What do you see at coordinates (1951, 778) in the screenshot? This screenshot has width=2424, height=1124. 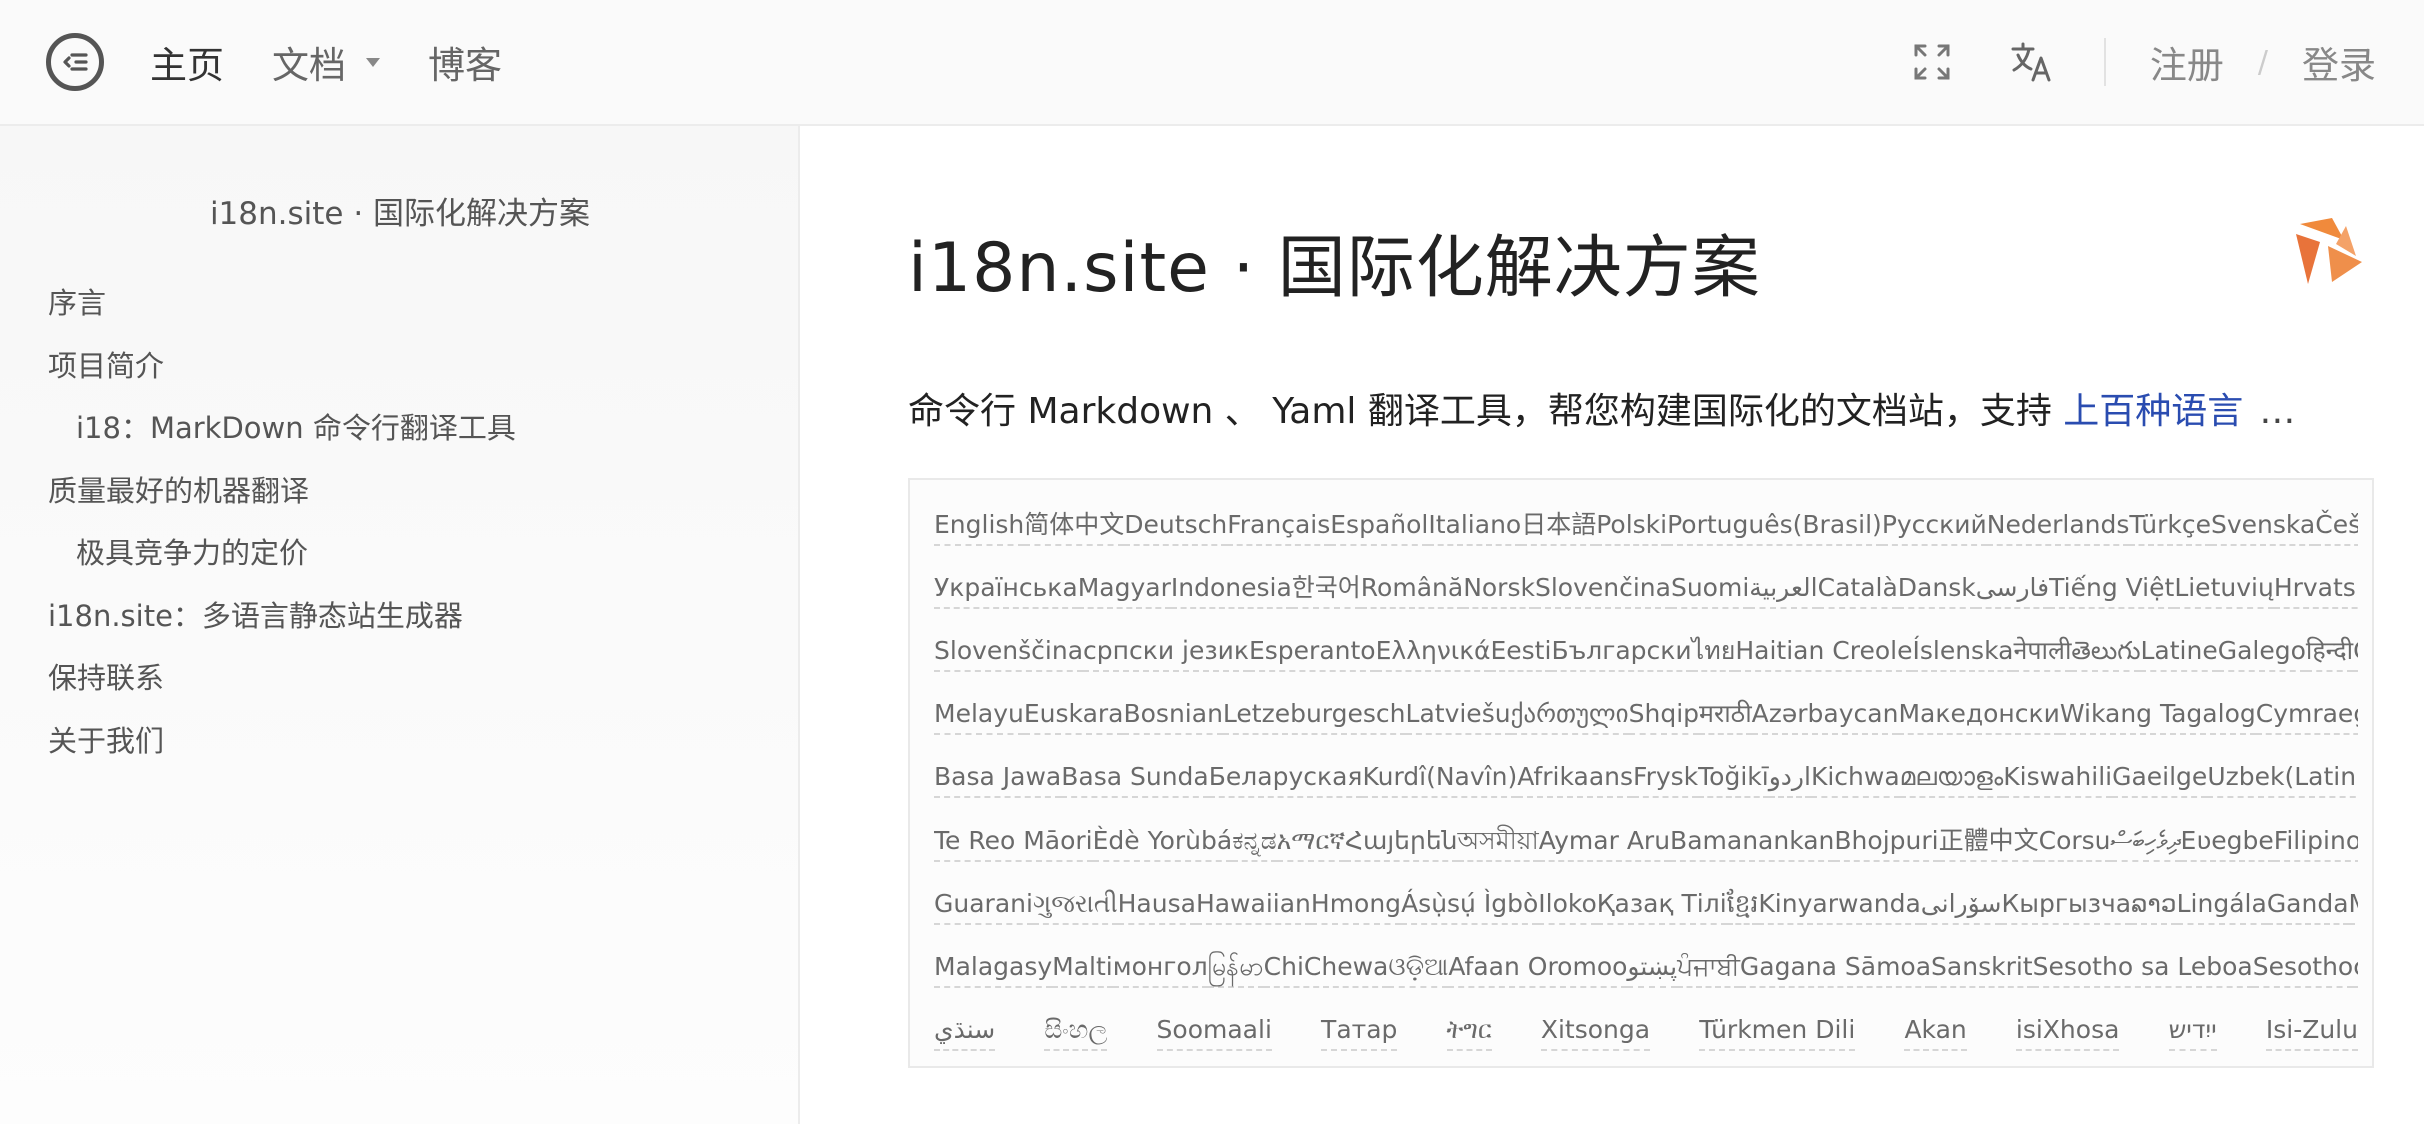 I see `language-link: മലയാളം` at bounding box center [1951, 778].